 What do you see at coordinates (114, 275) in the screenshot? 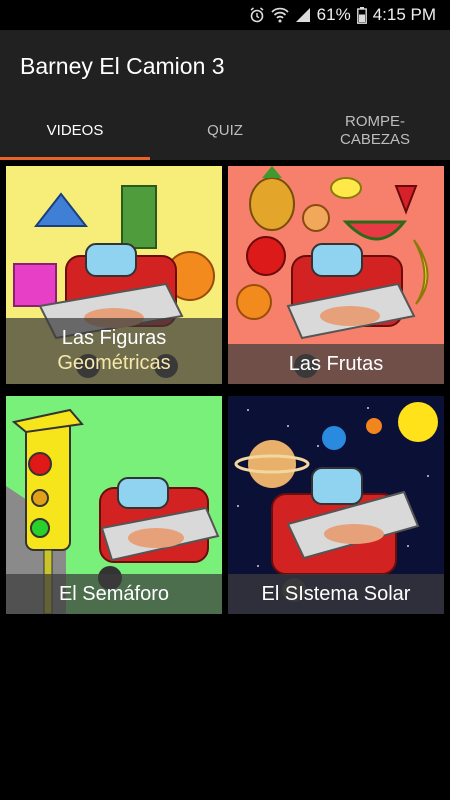
I see `video-card-figuras: Las Figuras Geométricas` at bounding box center [114, 275].